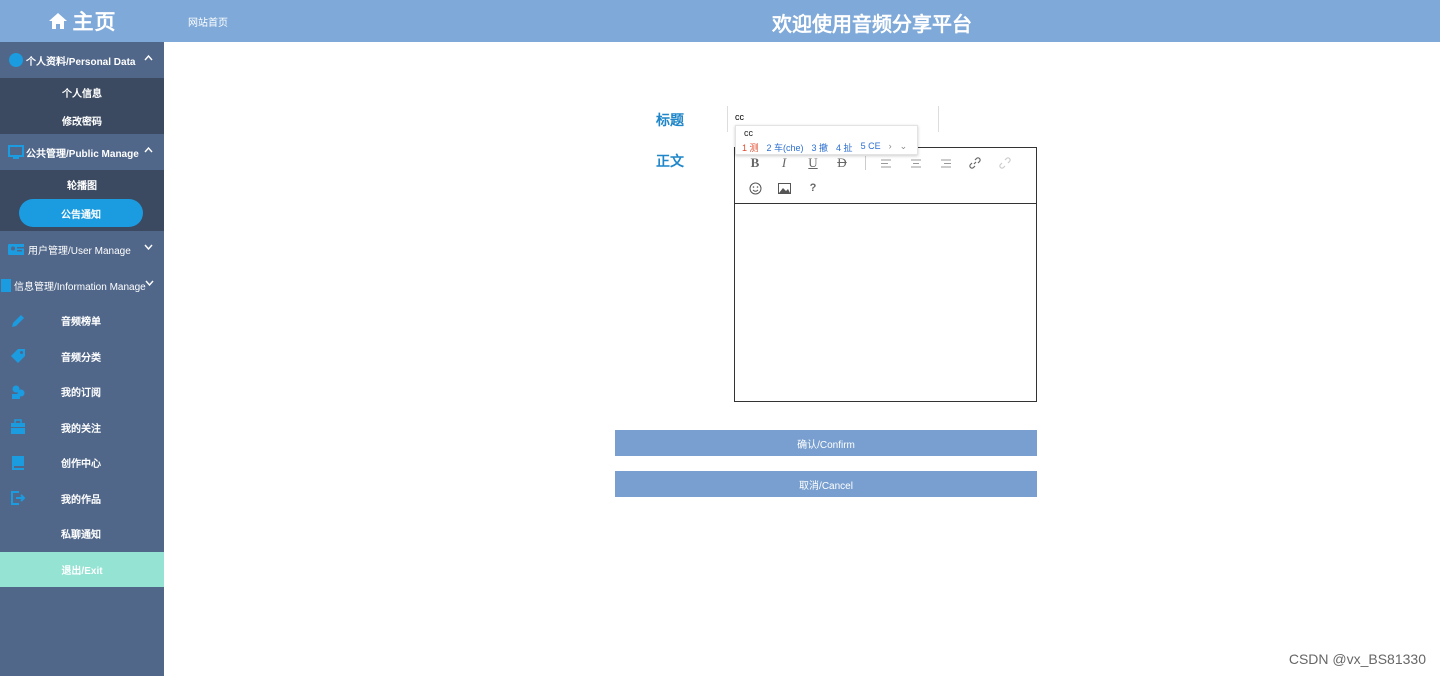 Image resolution: width=1440 pixels, height=676 pixels. Describe the element at coordinates (886, 163) in the screenshot. I see `align-left-icon` at that location.